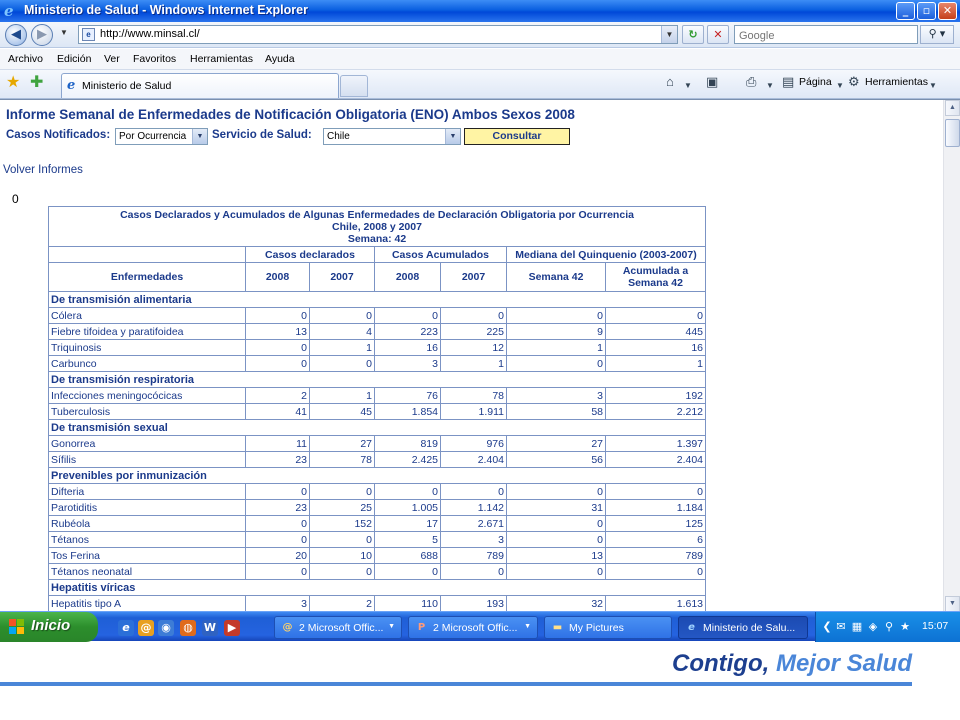 The width and height of the screenshot is (960, 720). Describe the element at coordinates (392, 136) in the screenshot. I see `servicio-select: Chile ▼` at that location.